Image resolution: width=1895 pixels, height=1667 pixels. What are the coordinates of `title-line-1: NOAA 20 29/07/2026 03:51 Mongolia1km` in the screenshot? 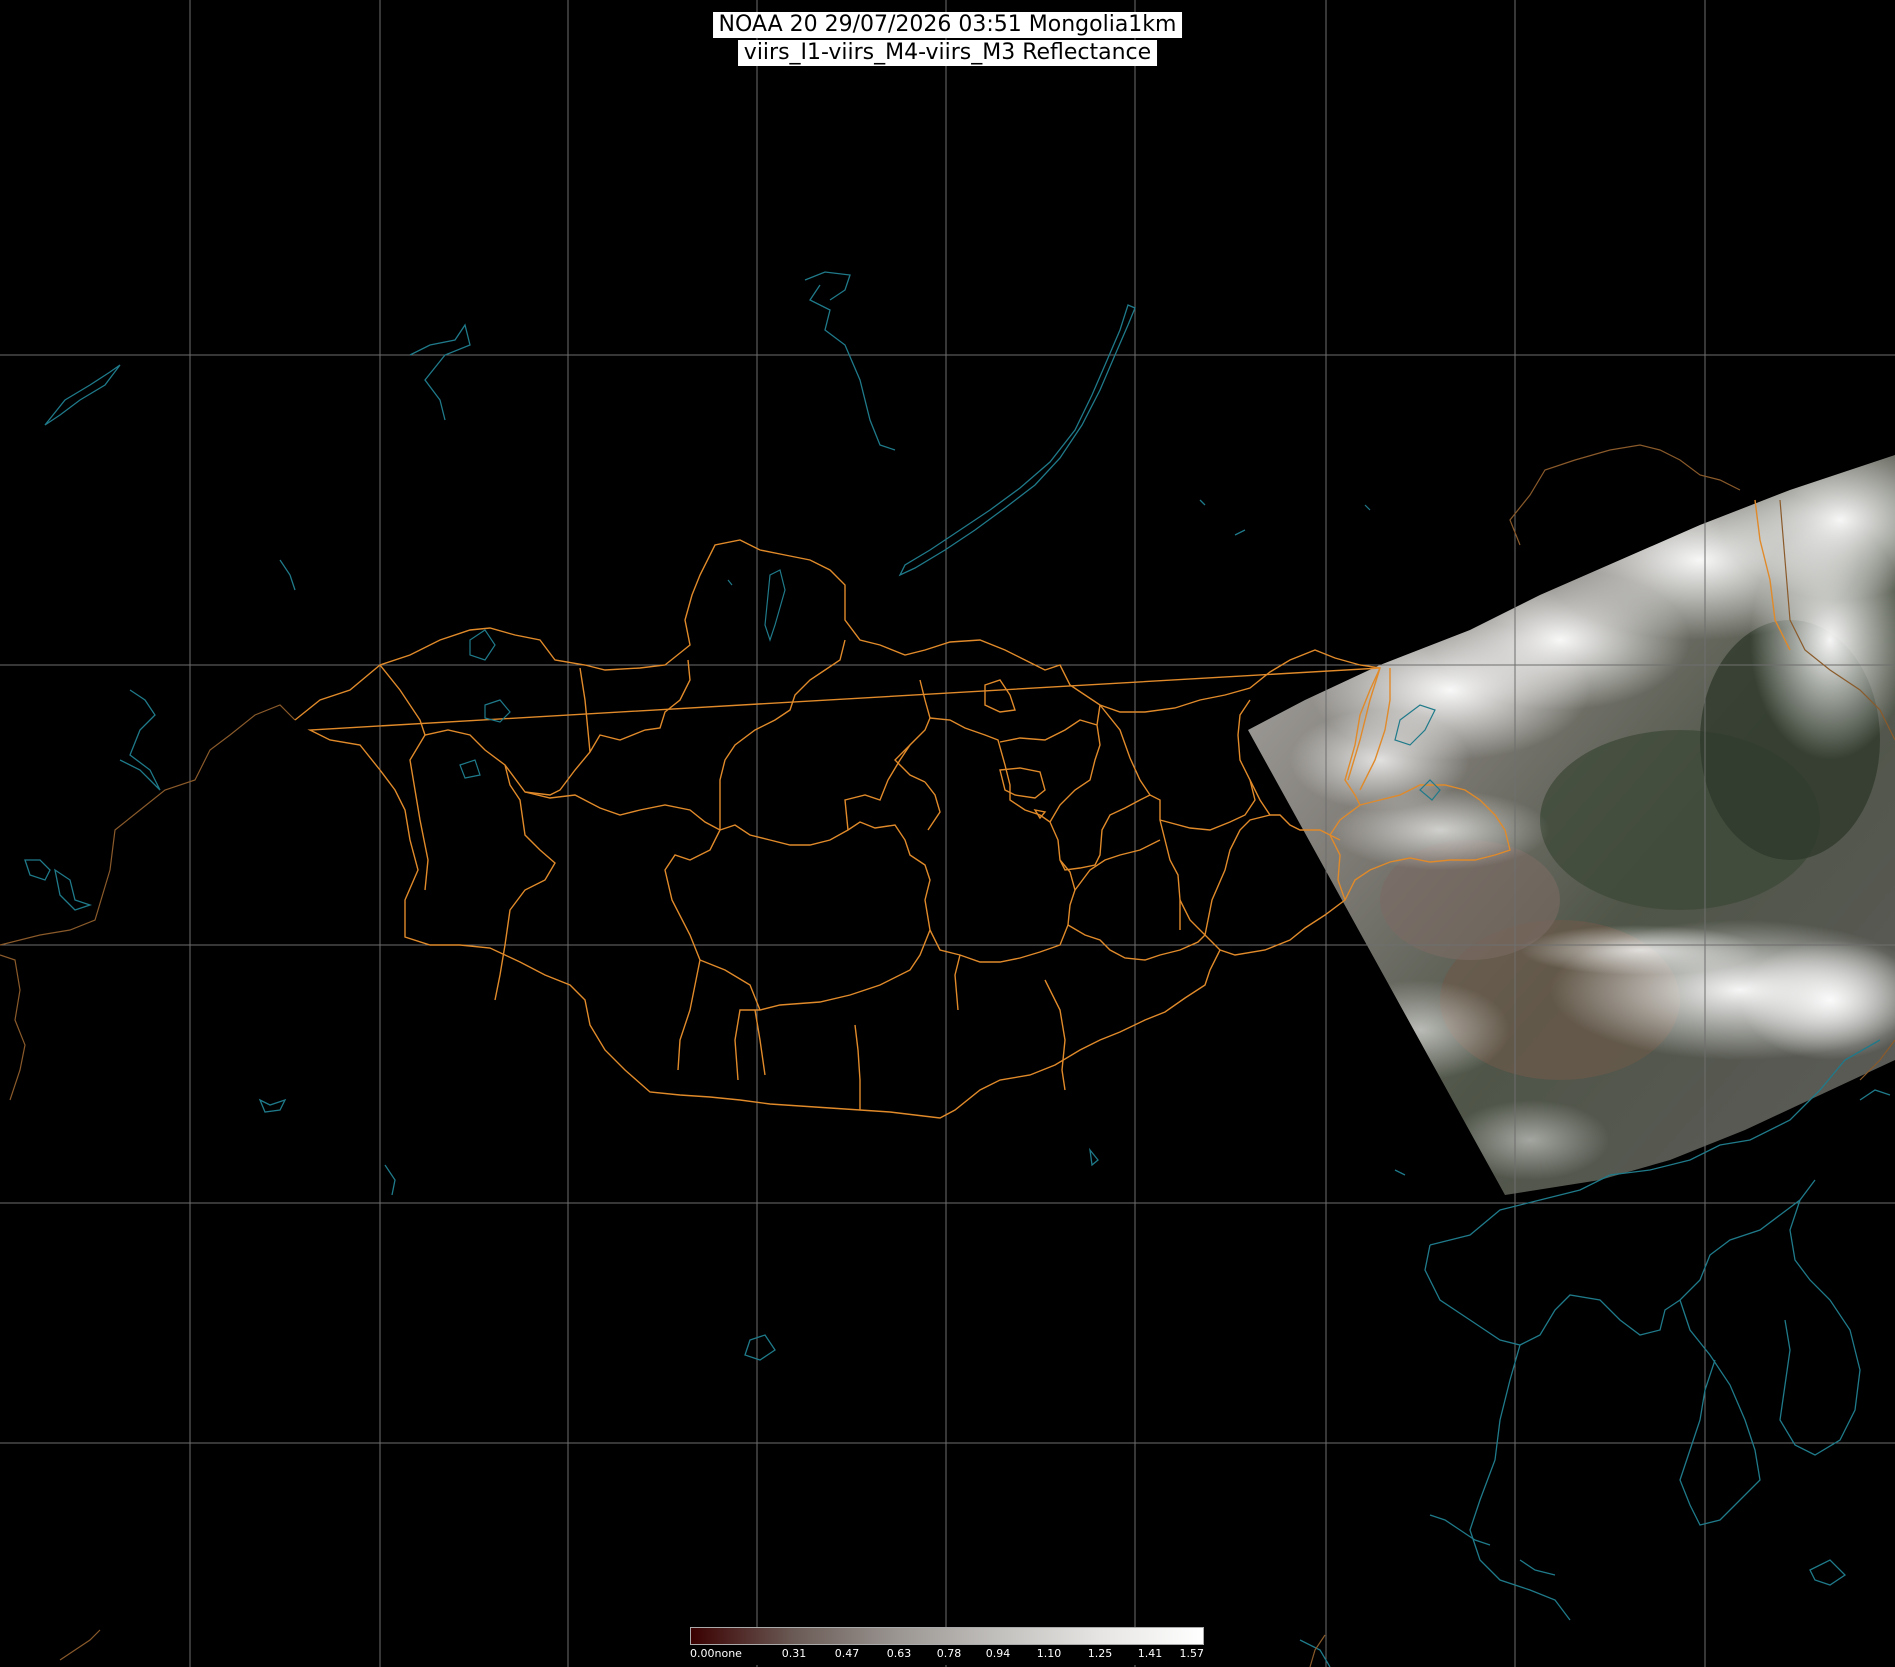 It's located at (947, 25).